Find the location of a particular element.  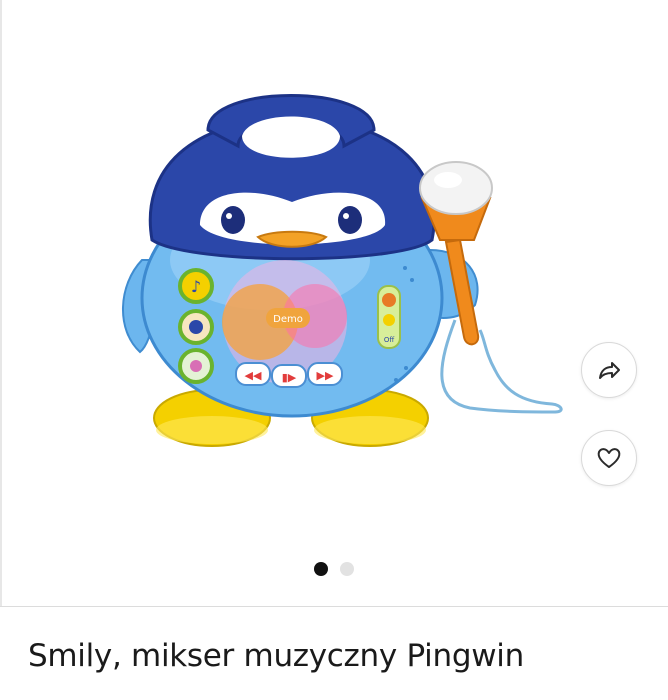

left-eye is located at coordinates (233, 220).